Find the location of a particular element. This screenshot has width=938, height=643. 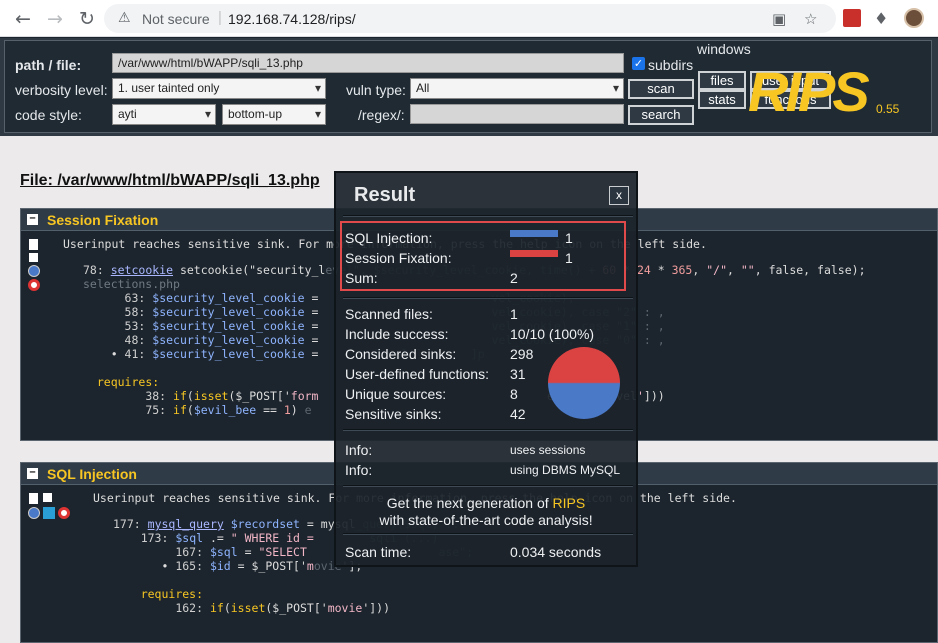

stat-value: 31 is located at coordinates (518, 374).